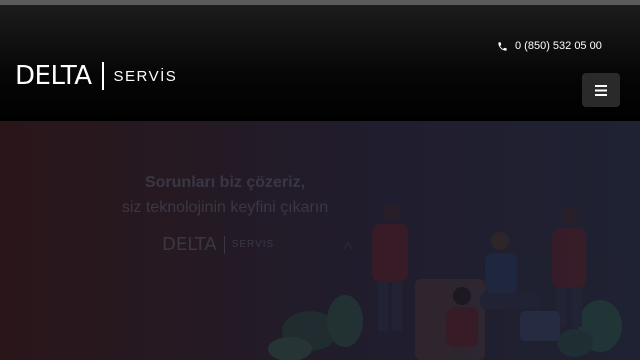 The image size is (640, 360). Describe the element at coordinates (189, 244) in the screenshot. I see `hero-logo-name: DELTA` at that location.